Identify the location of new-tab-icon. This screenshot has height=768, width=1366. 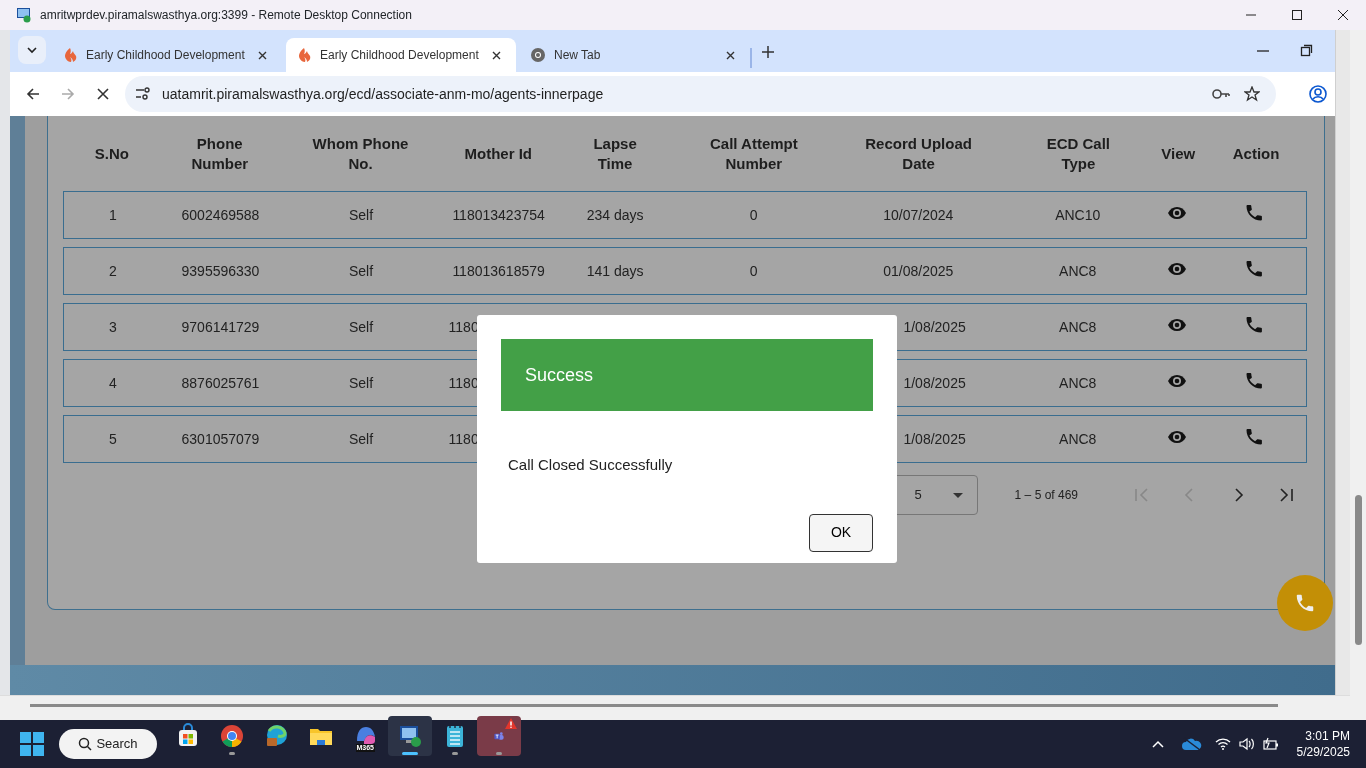
(768, 52).